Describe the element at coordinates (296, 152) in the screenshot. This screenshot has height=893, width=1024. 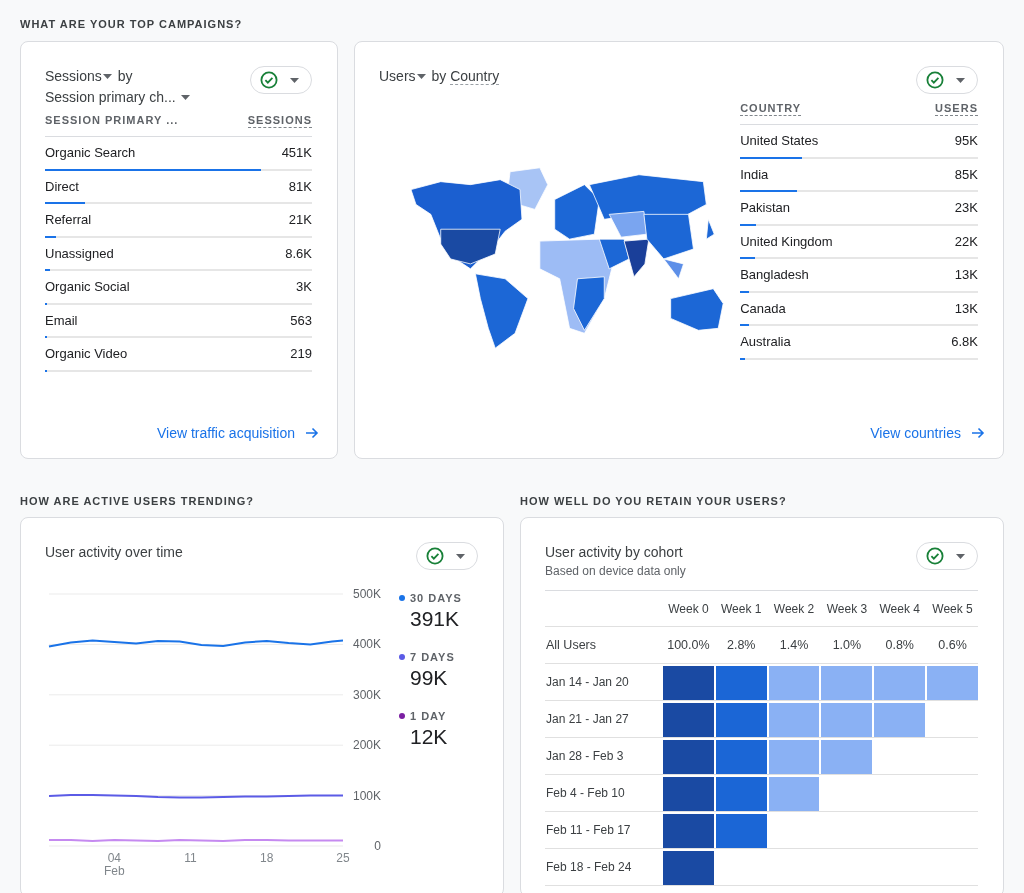
I see `row-value: 451K` at that location.